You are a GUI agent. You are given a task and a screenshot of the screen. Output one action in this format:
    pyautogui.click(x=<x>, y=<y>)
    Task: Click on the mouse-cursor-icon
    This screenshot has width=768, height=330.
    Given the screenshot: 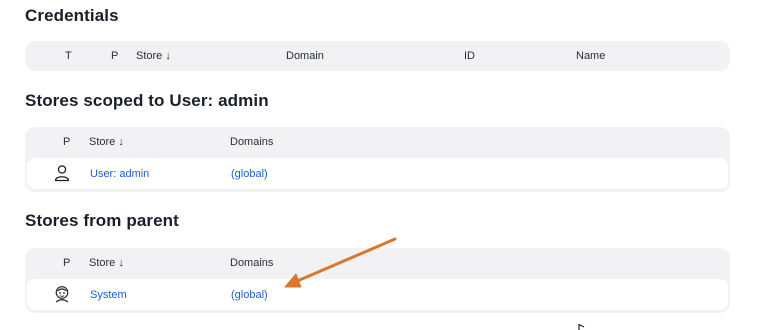 What is the action you would take?
    pyautogui.click(x=581, y=327)
    